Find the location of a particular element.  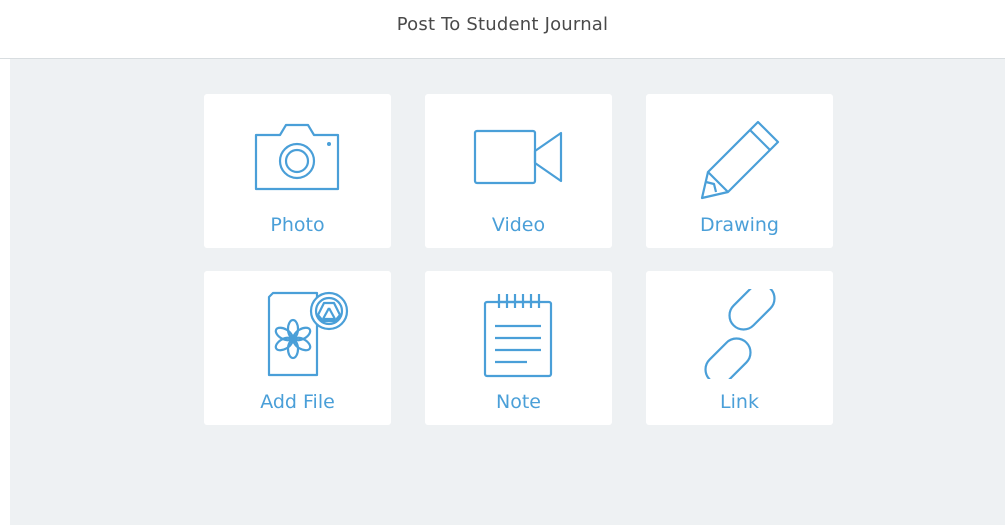

add-file-option: Add File is located at coordinates (297, 348).